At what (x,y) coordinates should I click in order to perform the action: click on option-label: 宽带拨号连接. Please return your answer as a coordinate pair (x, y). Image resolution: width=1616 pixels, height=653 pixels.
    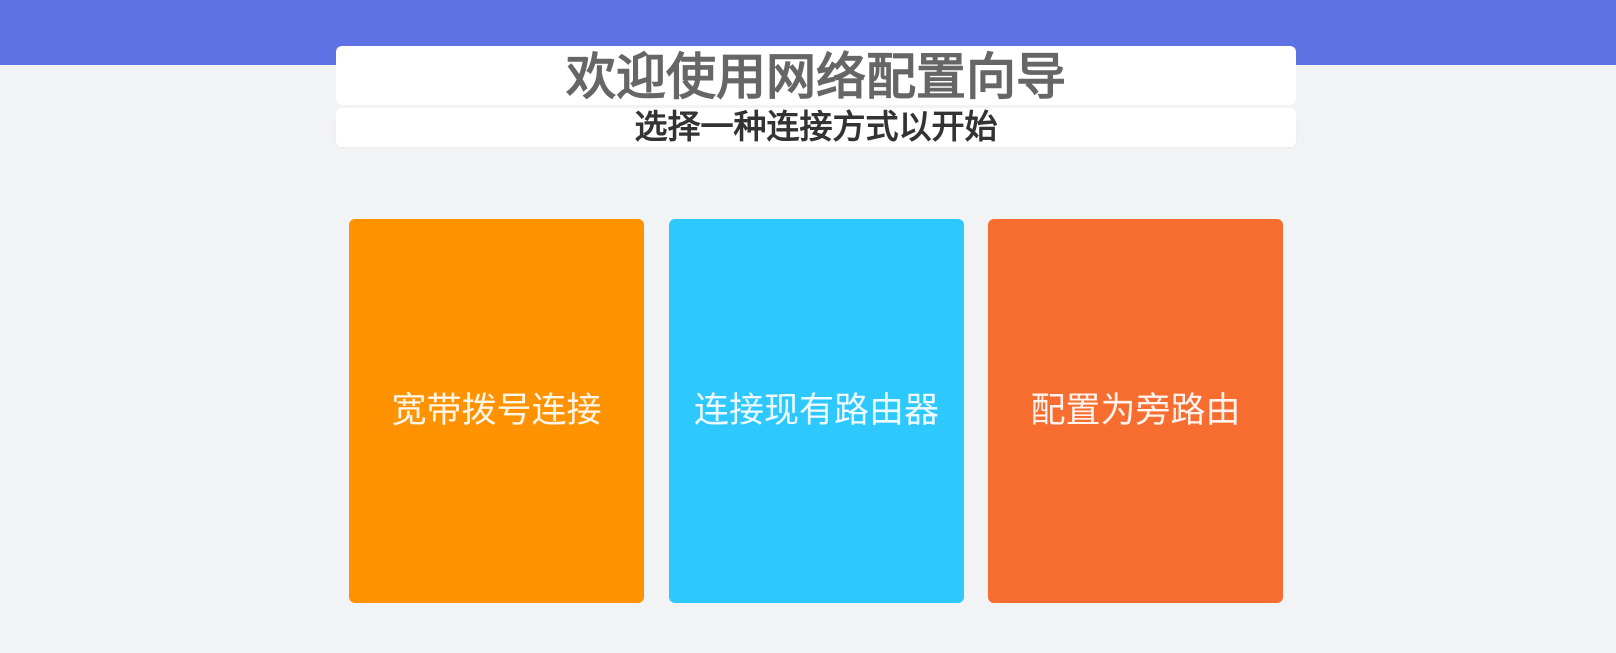
    Looking at the image, I should click on (496, 410).